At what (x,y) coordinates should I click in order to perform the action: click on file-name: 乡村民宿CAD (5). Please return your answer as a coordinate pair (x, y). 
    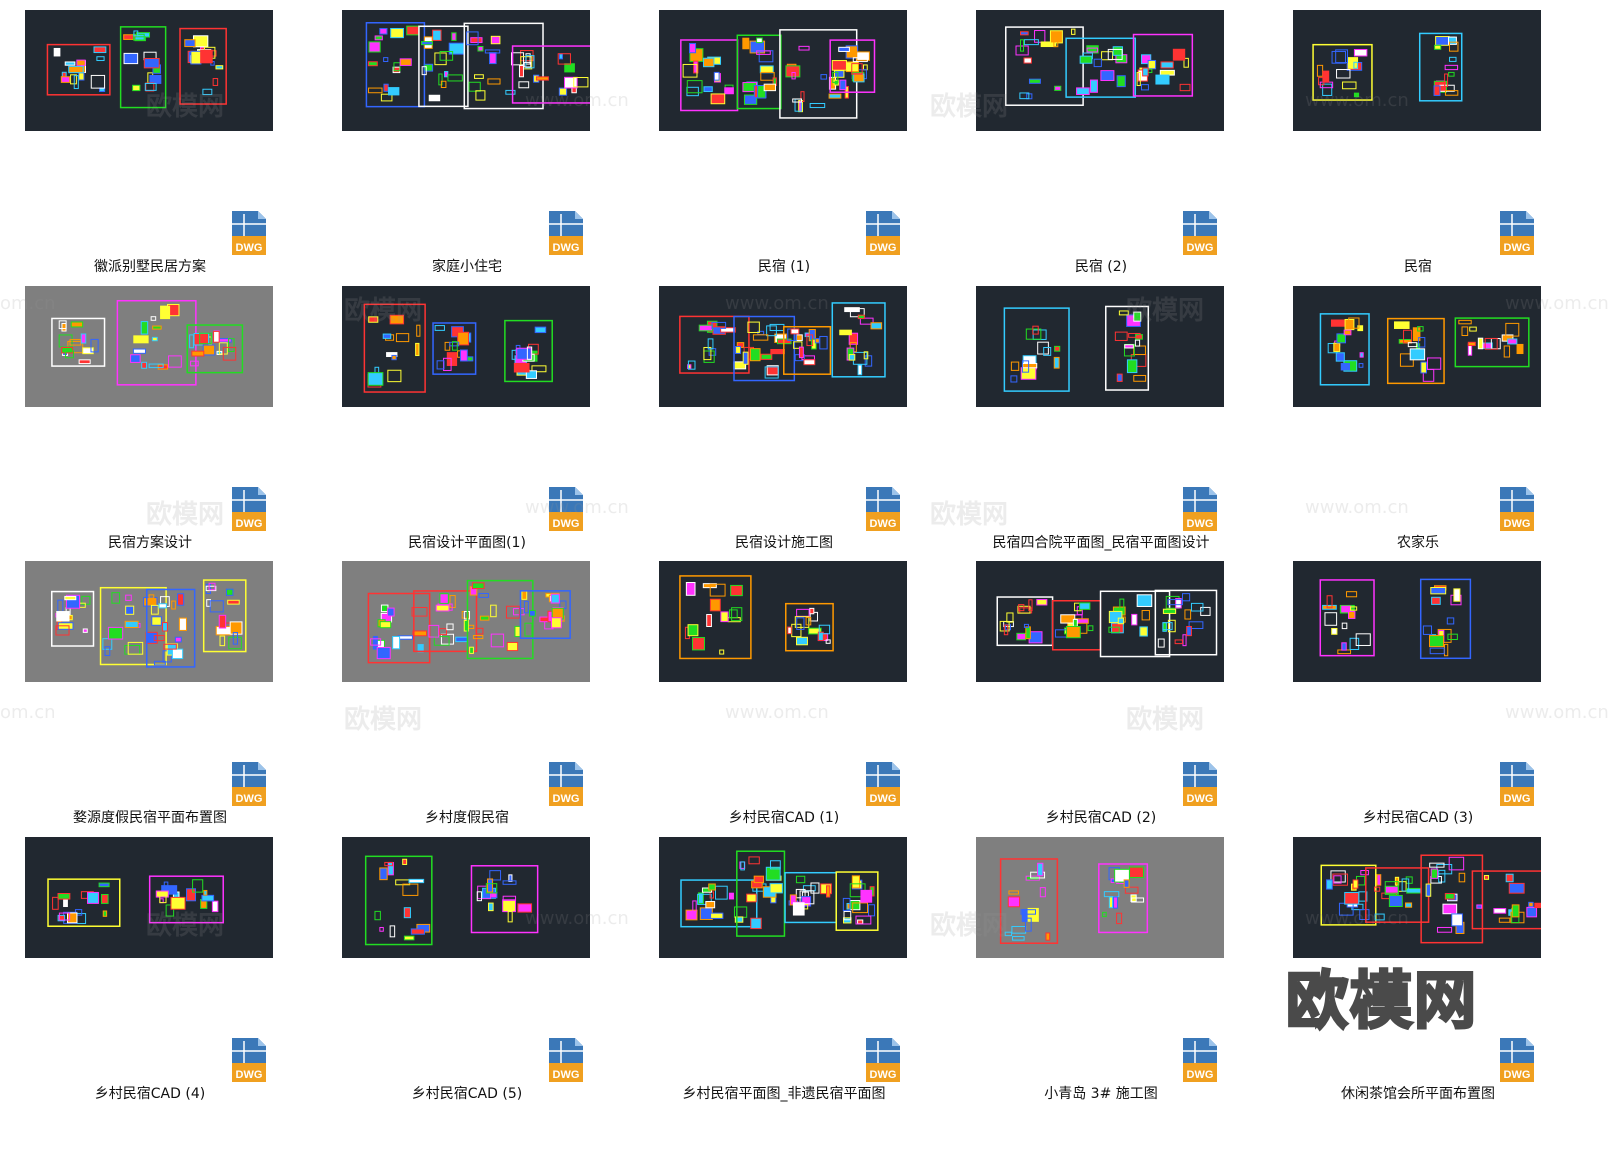
    Looking at the image, I should click on (467, 1093).